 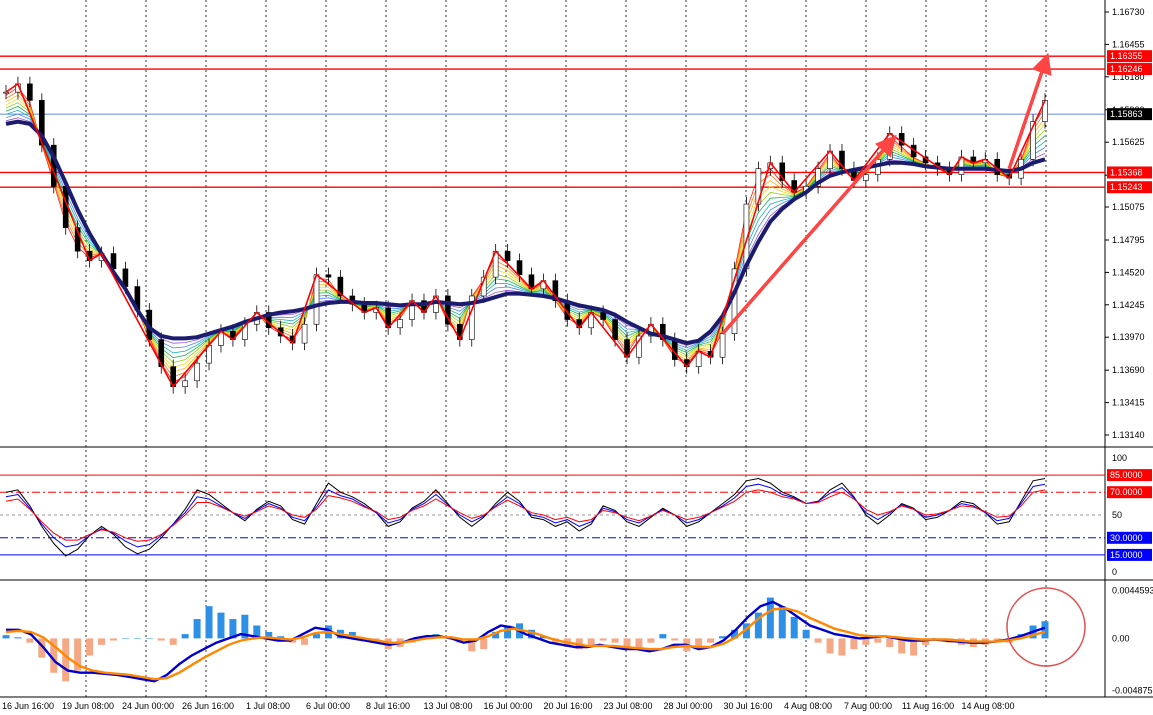 I want to click on price-tick-label: 1.15075, so click(x=1128, y=207).